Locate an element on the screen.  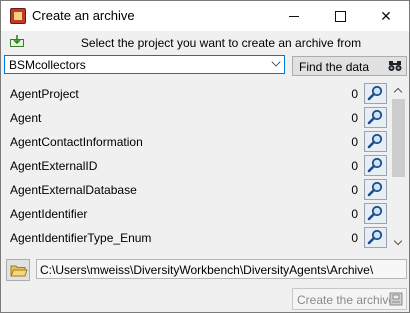
table-row-name: AgentExternalDatabase is located at coordinates (73, 190).